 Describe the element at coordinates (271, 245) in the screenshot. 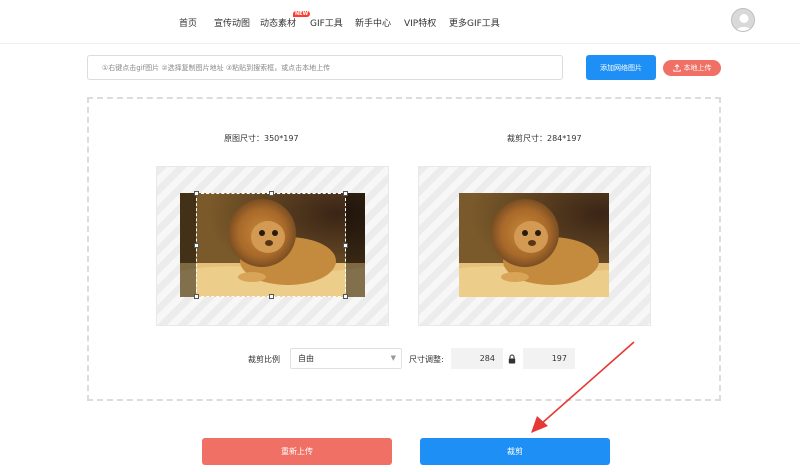

I see `crop-selection-box` at that location.